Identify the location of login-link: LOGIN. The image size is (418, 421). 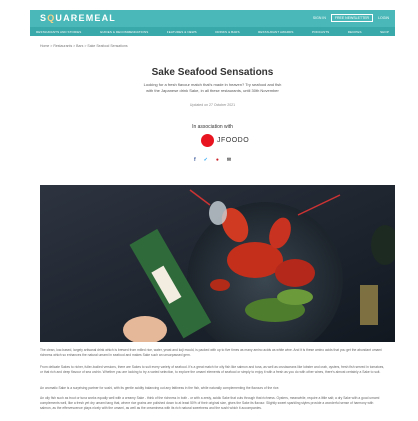
(383, 18).